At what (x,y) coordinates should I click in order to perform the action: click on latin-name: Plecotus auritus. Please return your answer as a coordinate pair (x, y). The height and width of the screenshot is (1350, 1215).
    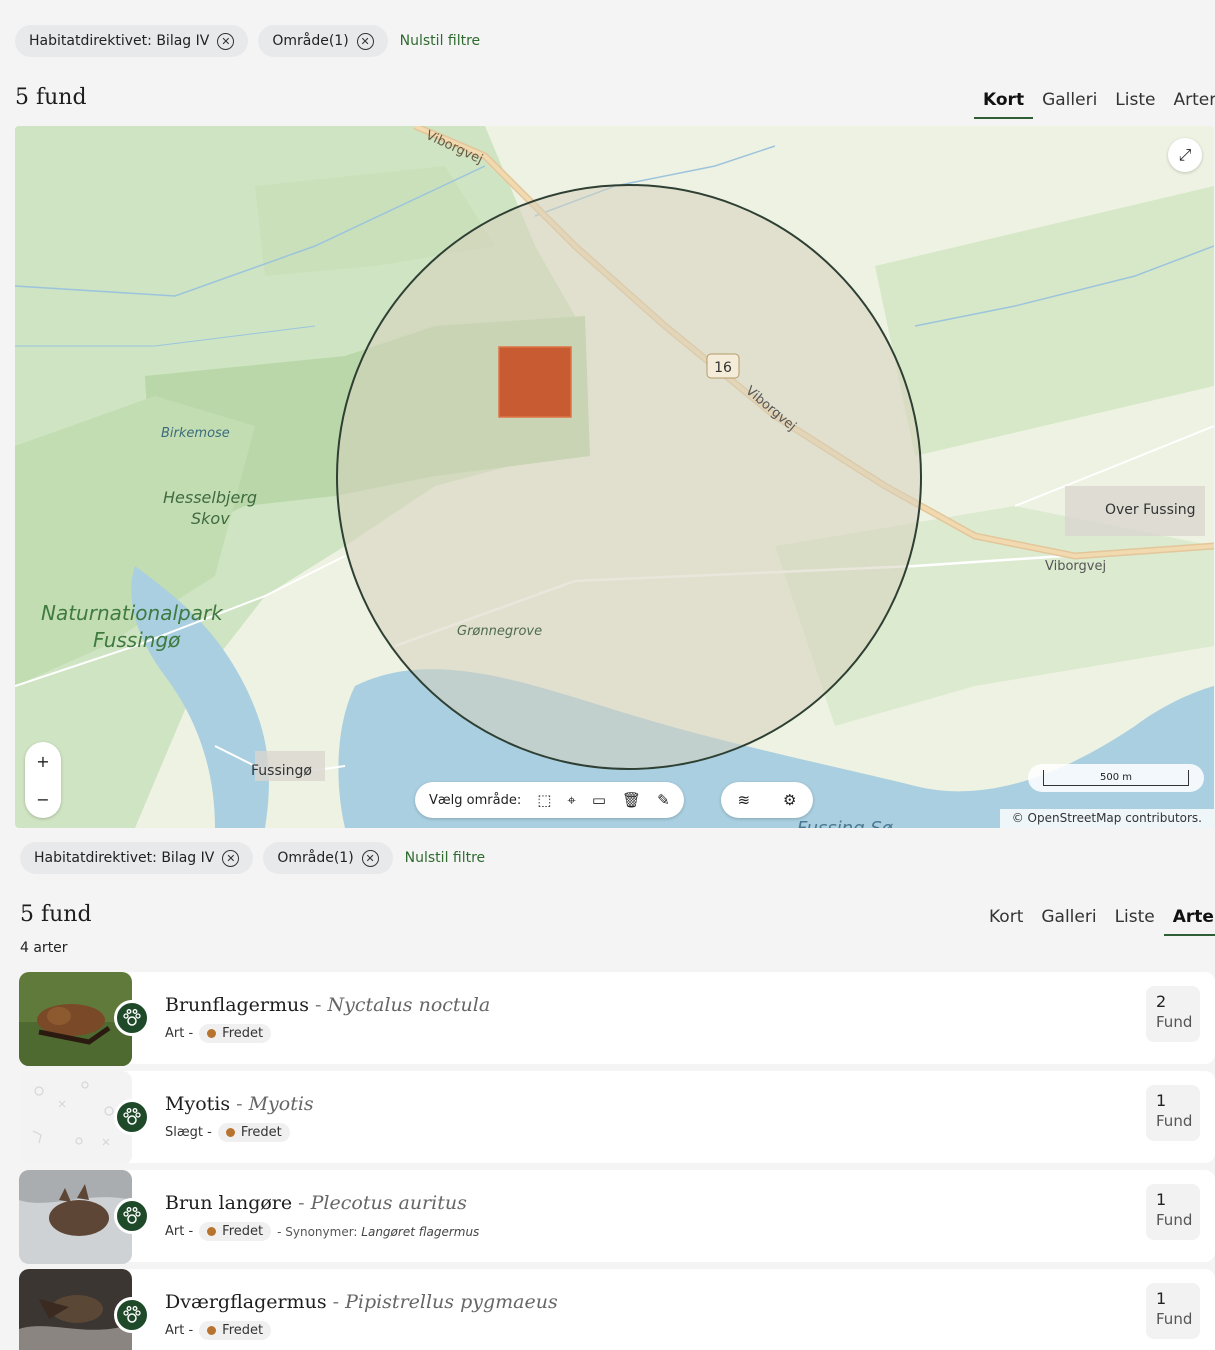
    Looking at the image, I should click on (388, 1203).